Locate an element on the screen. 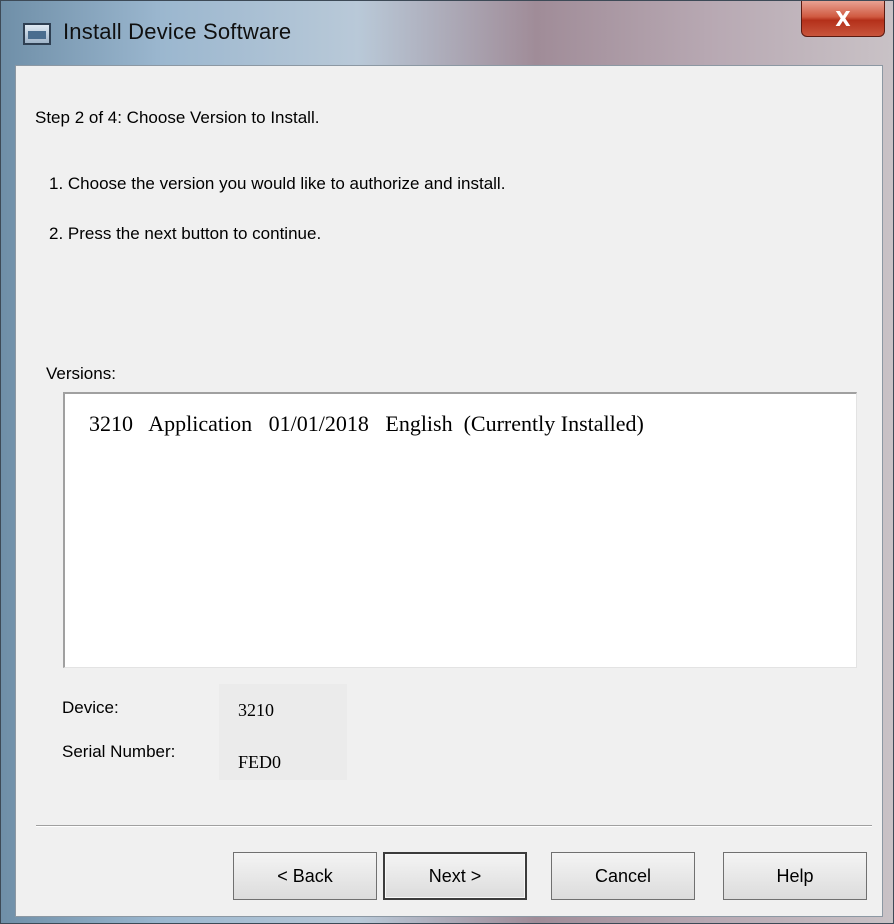 This screenshot has width=894, height=924. window-app-icon is located at coordinates (37, 34).